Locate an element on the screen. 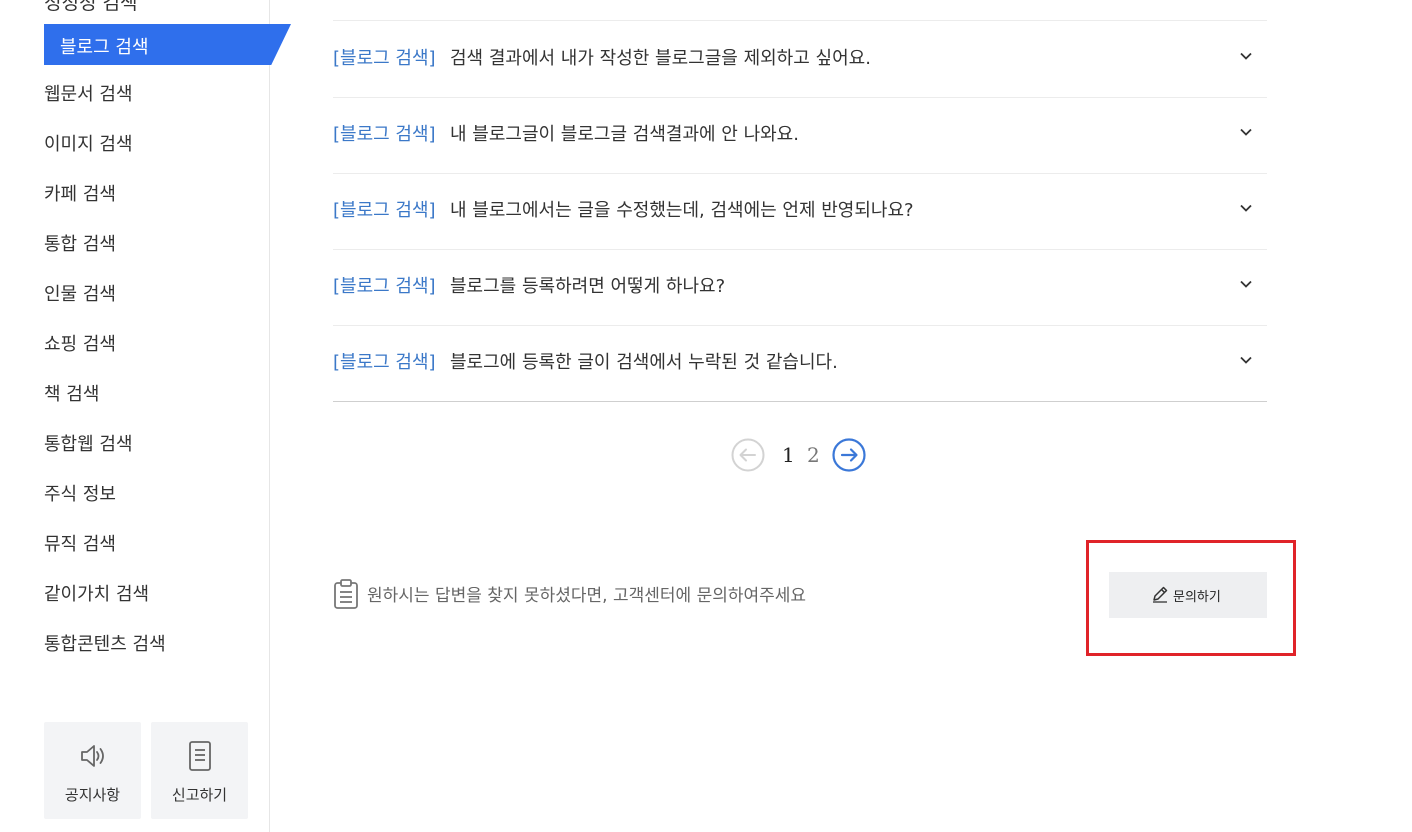  sidebar-item-integrated-web: 통합웹 검색 is located at coordinates (105, 445).